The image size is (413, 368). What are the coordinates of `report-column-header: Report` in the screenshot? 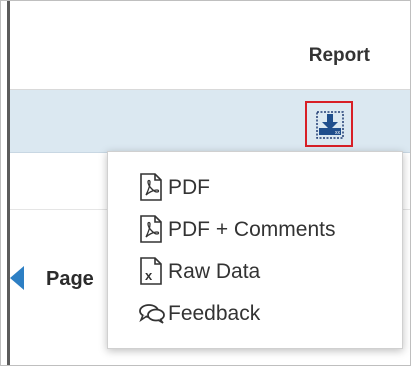 It's located at (339, 55).